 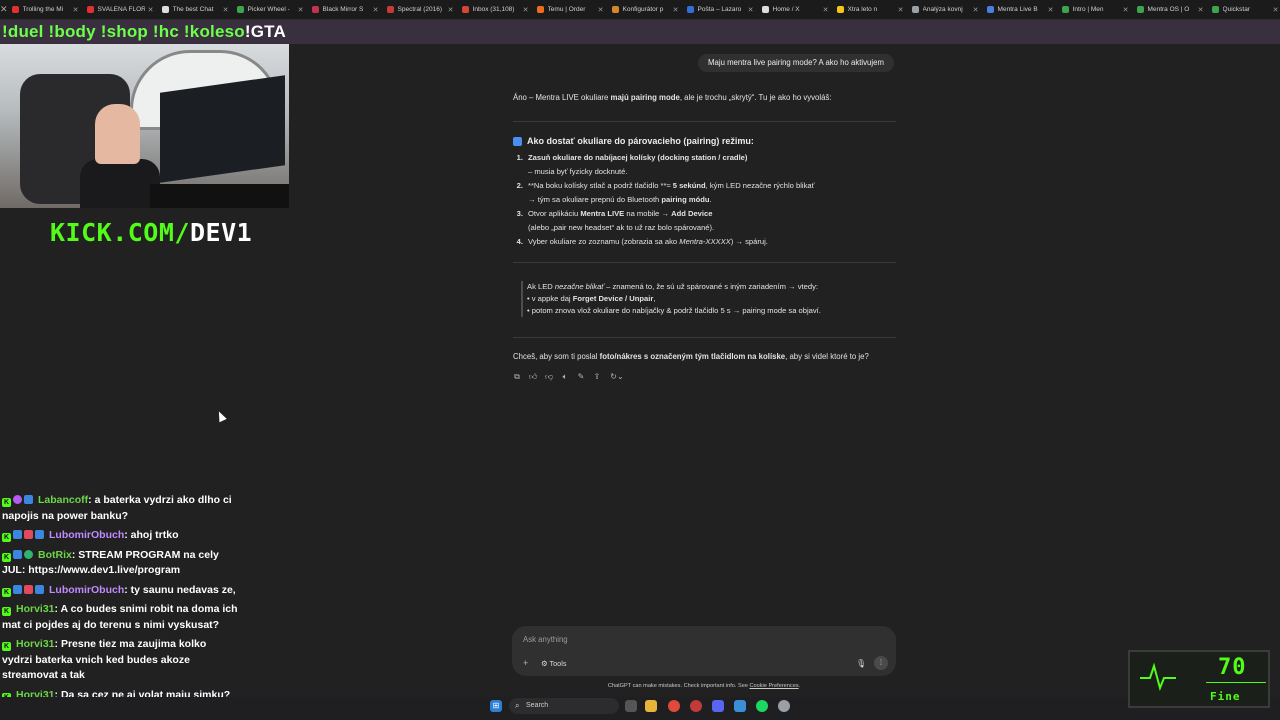 What do you see at coordinates (870, 9) in the screenshot?
I see `browser-tab: Xtra leto n ✕` at bounding box center [870, 9].